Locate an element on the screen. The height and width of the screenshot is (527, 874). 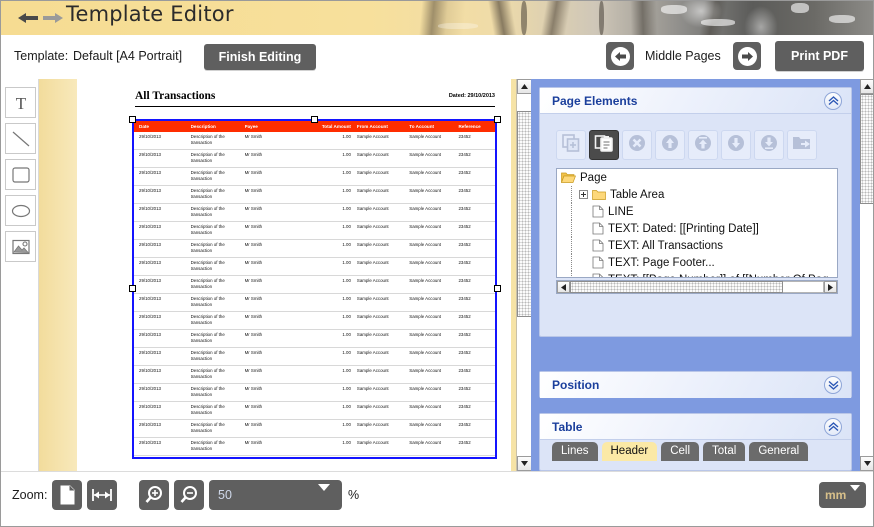
page-nav-label: Middle Pages is located at coordinates (683, 56).